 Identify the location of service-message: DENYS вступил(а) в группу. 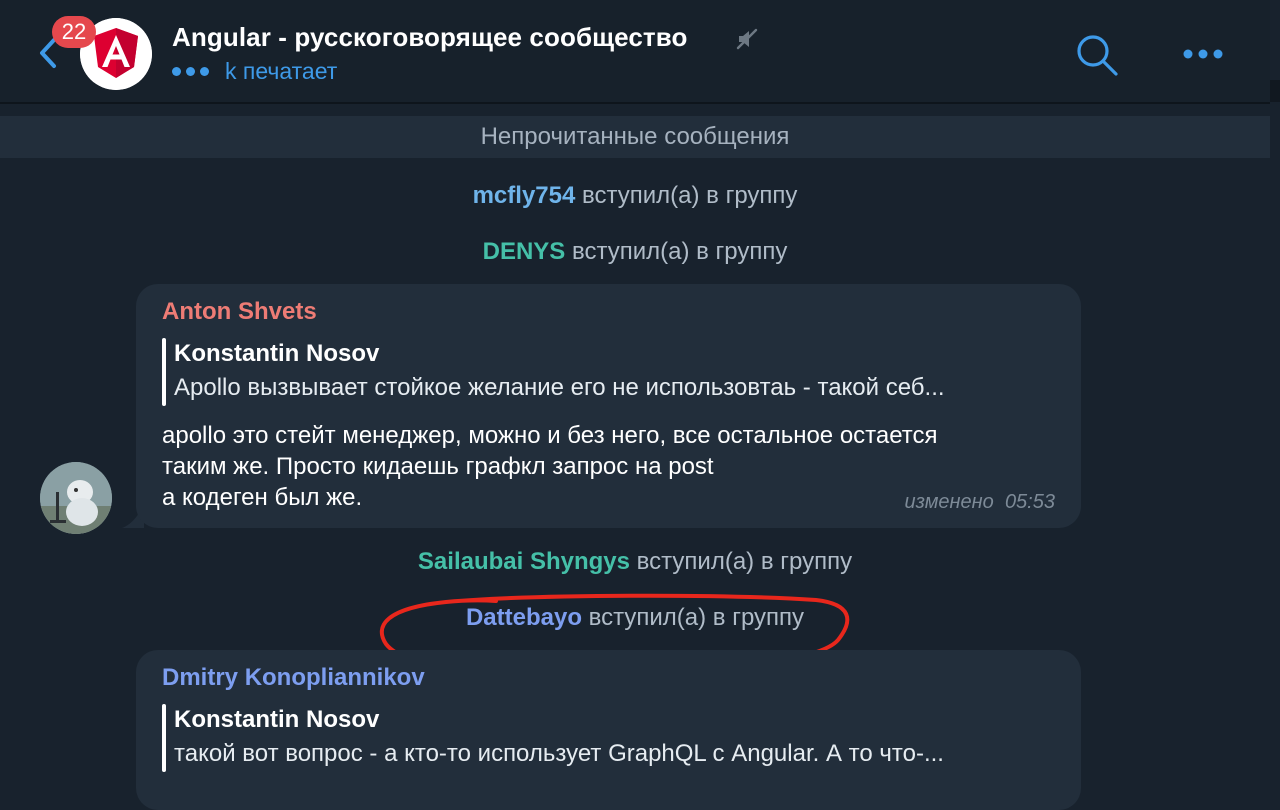
(635, 252).